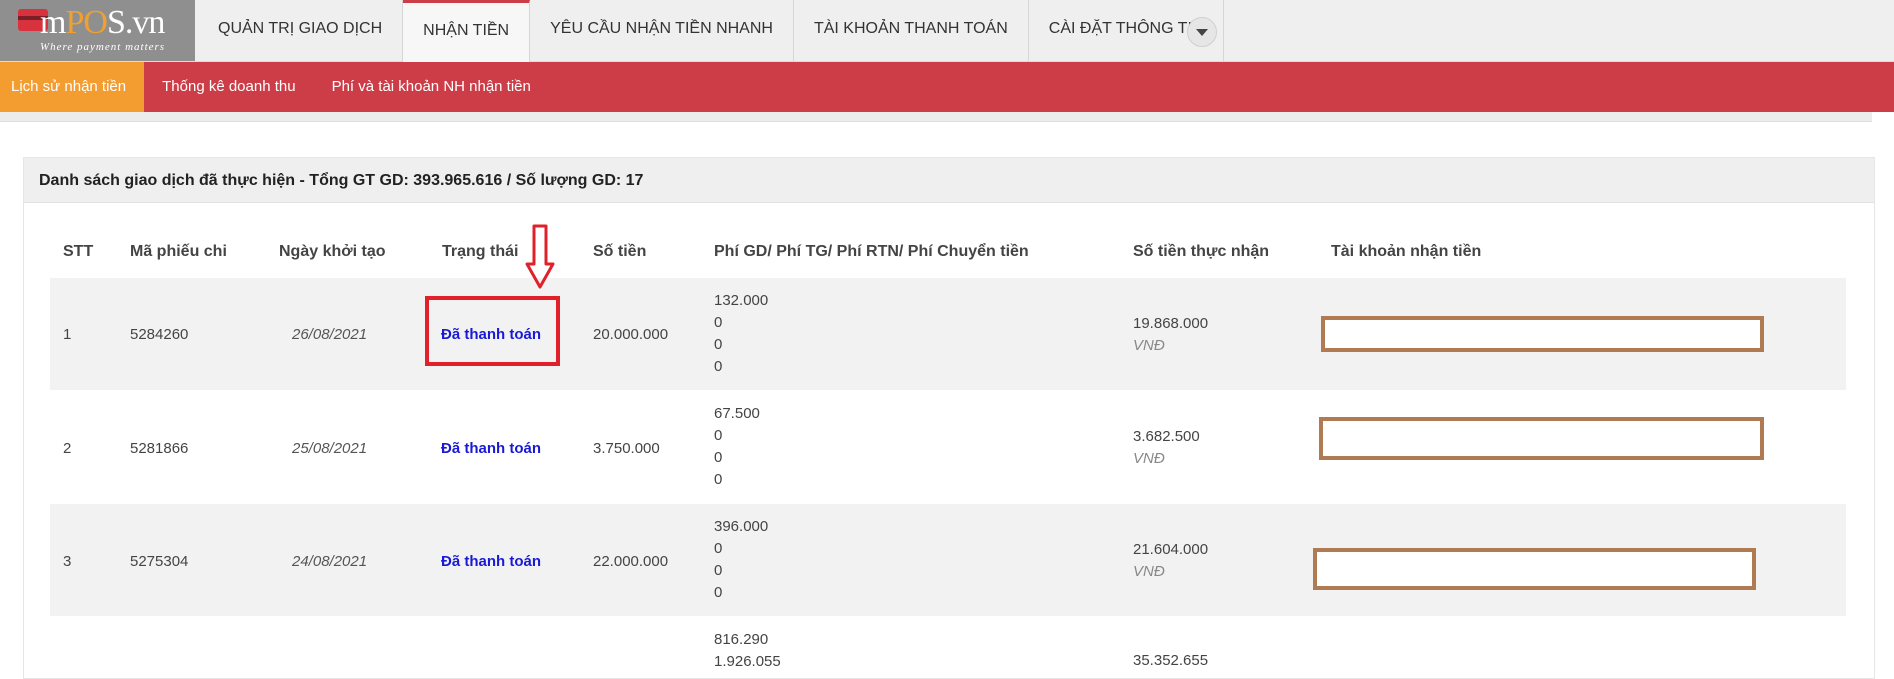  Describe the element at coordinates (1406, 251) in the screenshot. I see `col-header-tai-khoan-nhan-tien: Tài khoản nhận tiền` at that location.